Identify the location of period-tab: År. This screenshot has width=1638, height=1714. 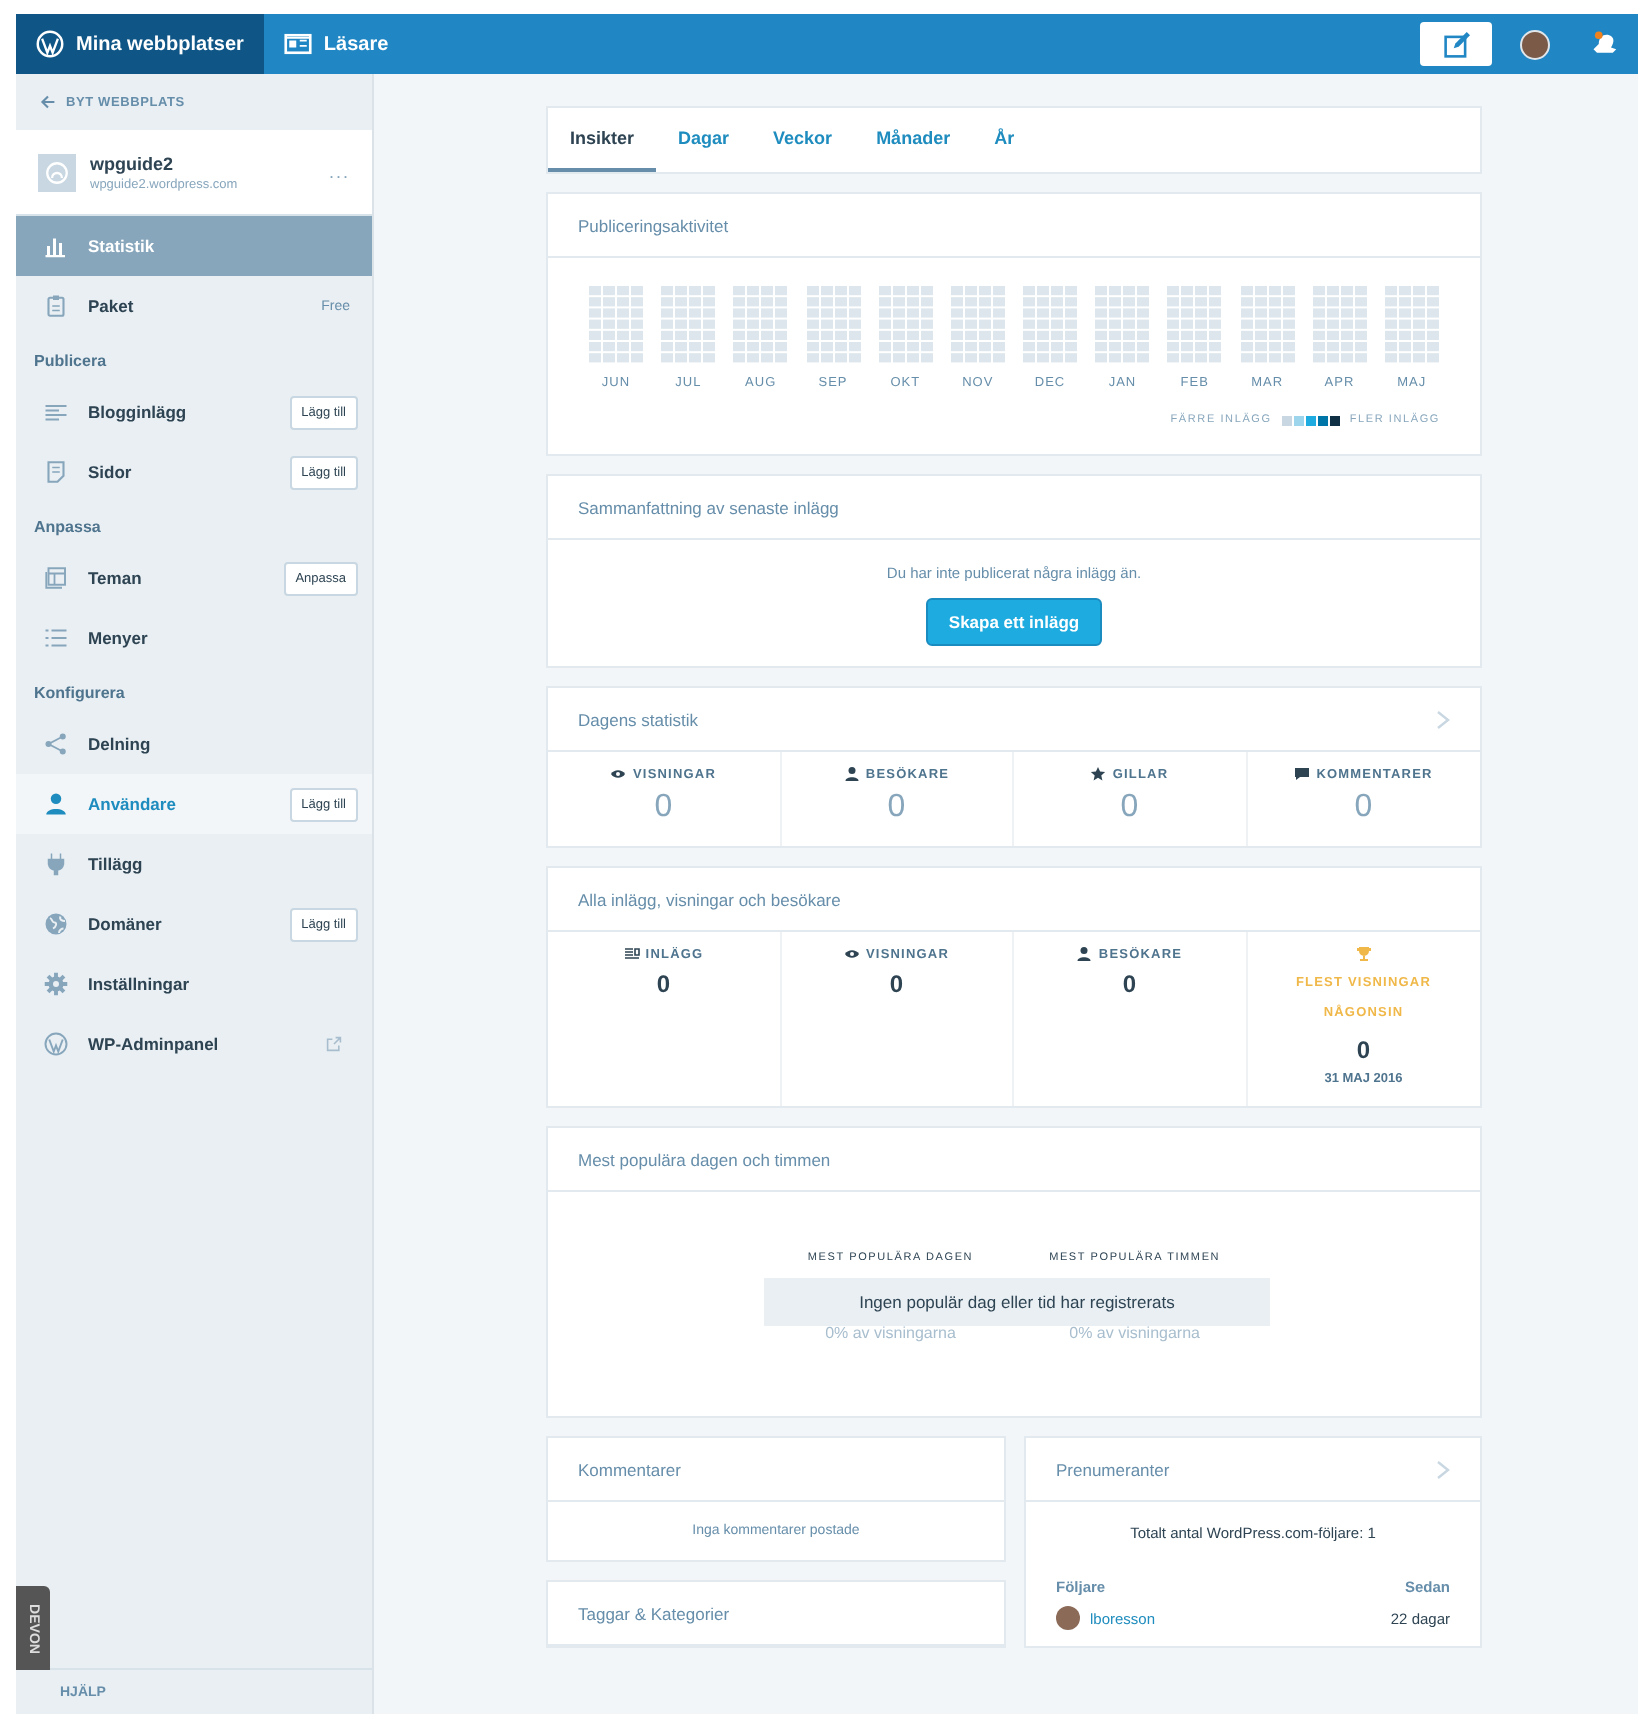
(1004, 140).